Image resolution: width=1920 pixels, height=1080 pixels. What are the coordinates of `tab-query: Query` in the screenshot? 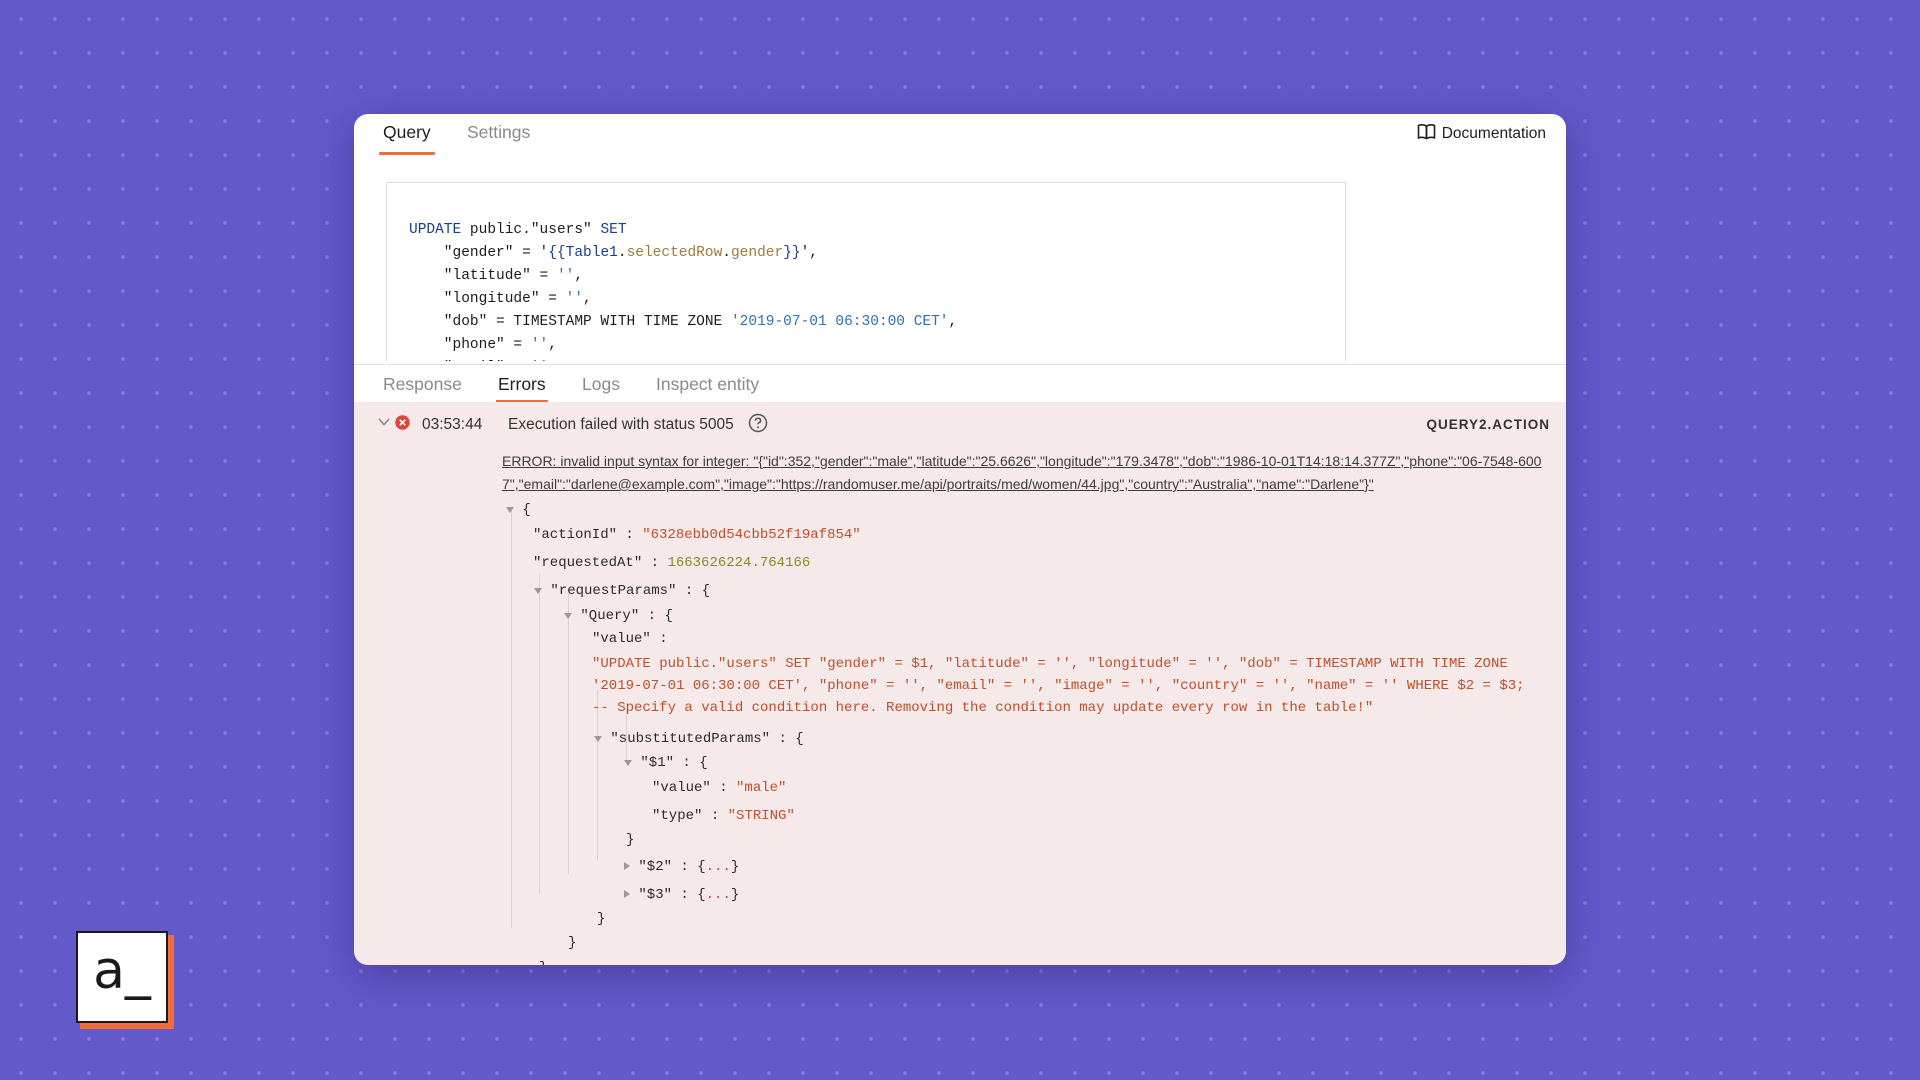 It's located at (407, 138).